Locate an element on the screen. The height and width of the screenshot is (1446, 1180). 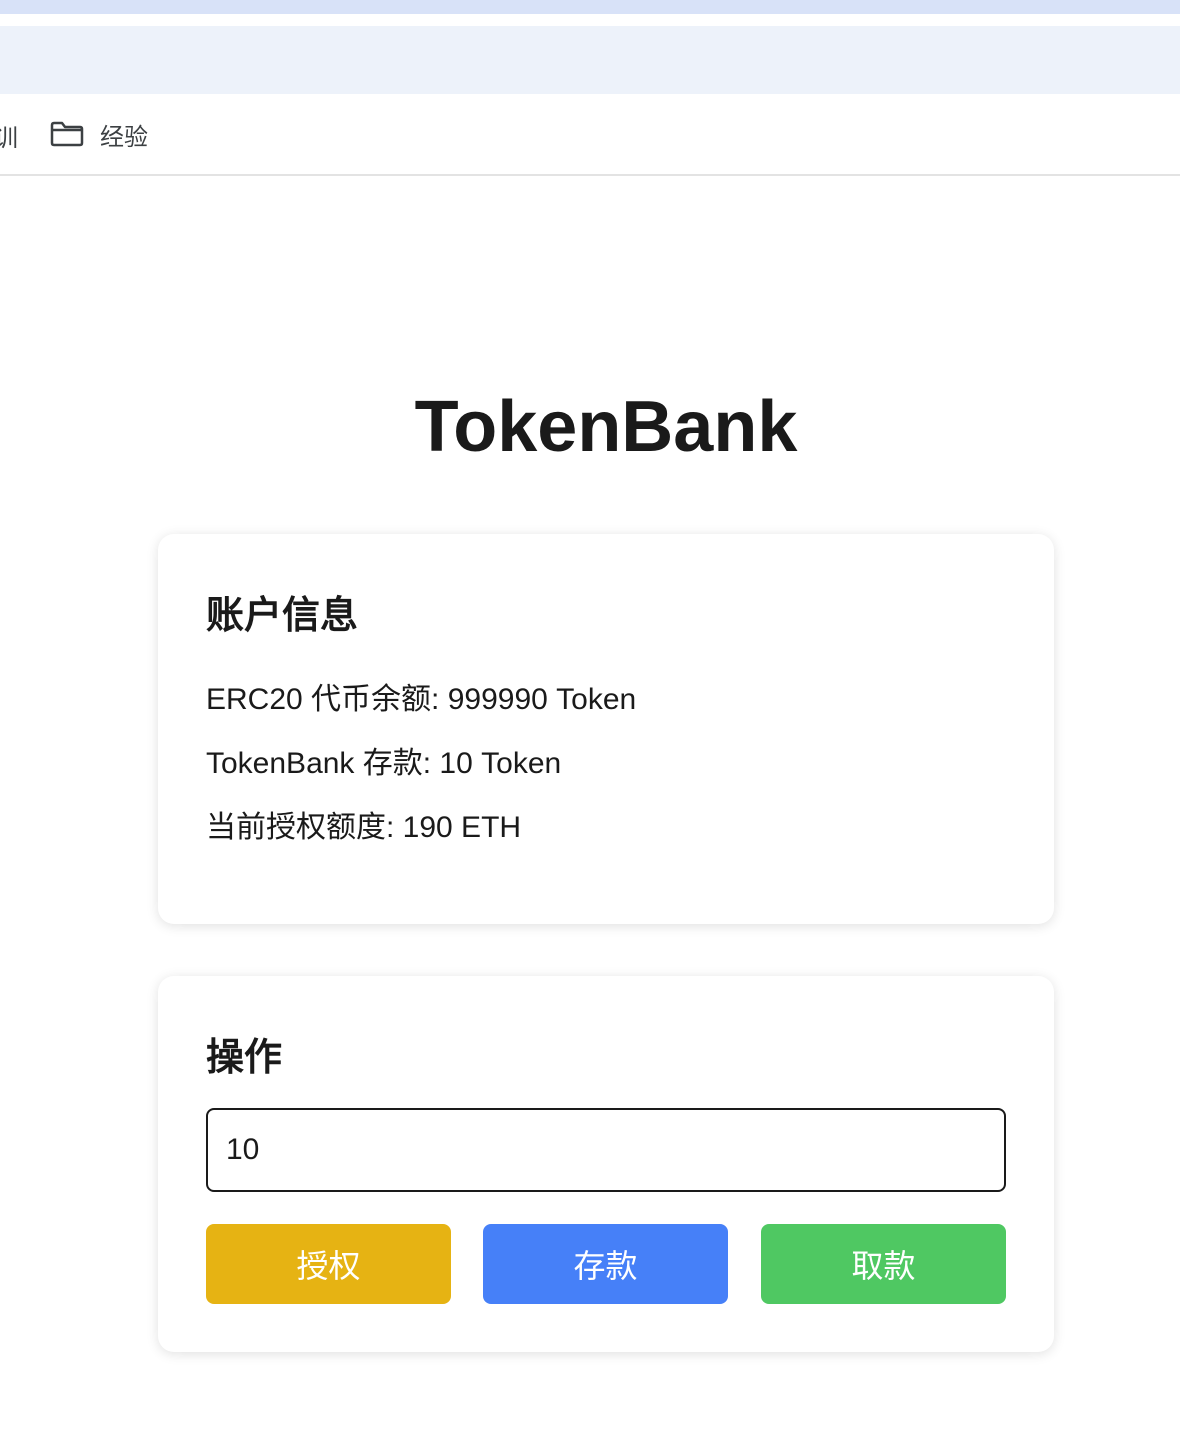
allowance-text: 当前授权额度: 190 ETH is located at coordinates (364, 827).